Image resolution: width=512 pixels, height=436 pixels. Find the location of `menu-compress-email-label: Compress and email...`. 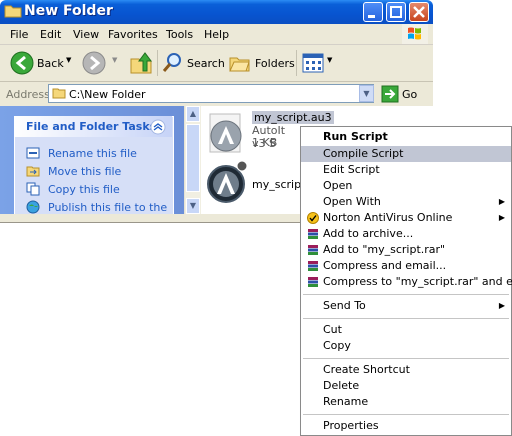

menu-compress-email-label: Compress and email... is located at coordinates (385, 265).